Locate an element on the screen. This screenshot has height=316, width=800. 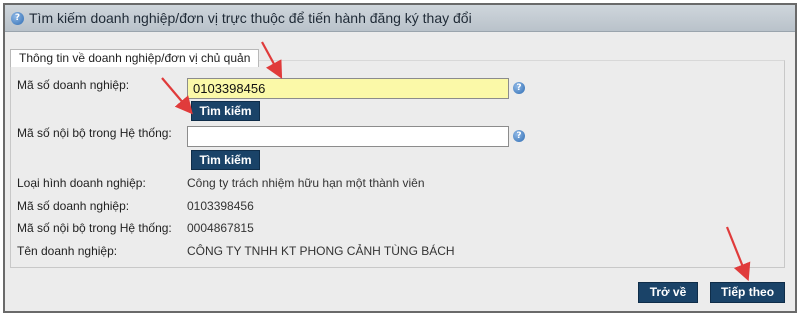
business-name-label: Tên doanh nghiệp: is located at coordinates (67, 251).